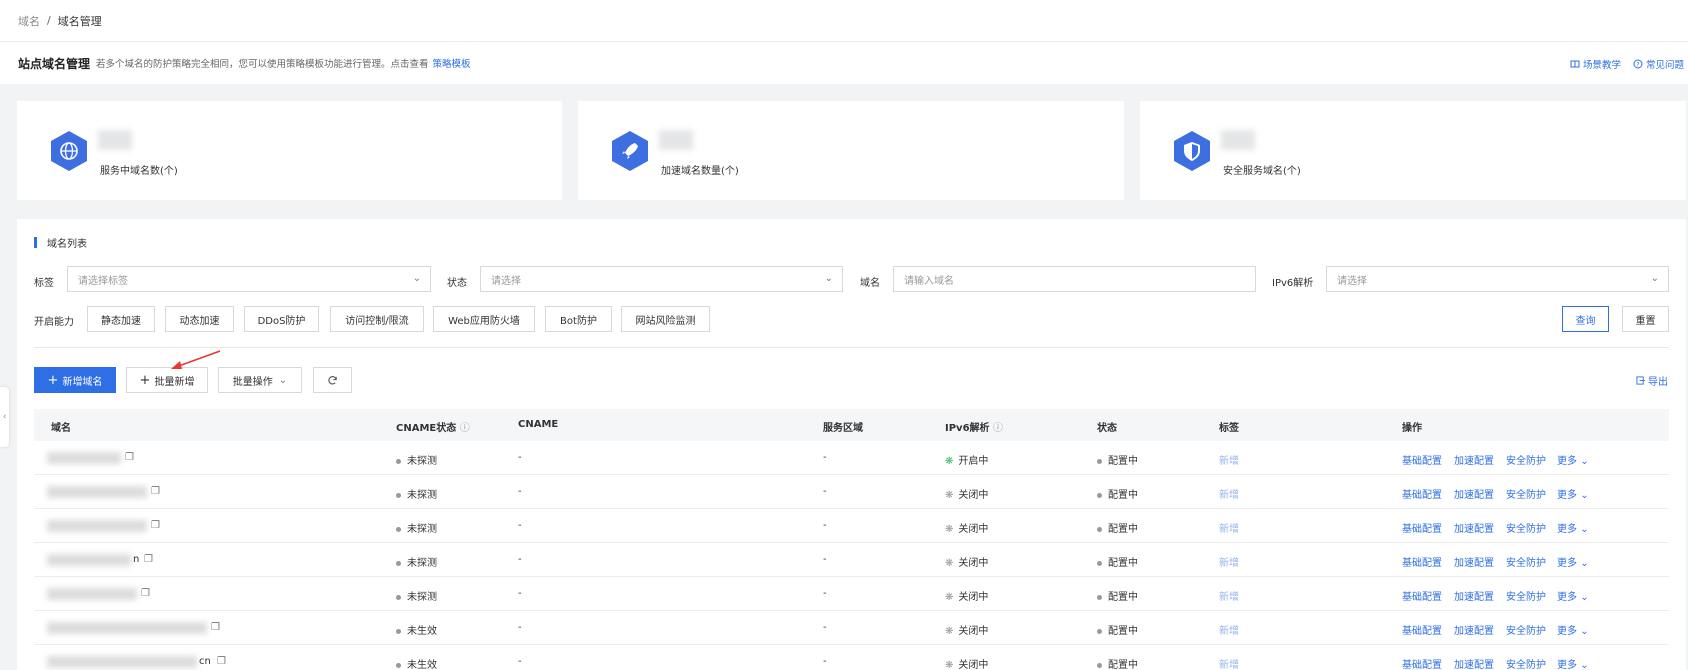  What do you see at coordinates (289, 150) in the screenshot?
I see `stat-card-serving: 服务中域名数(个)` at bounding box center [289, 150].